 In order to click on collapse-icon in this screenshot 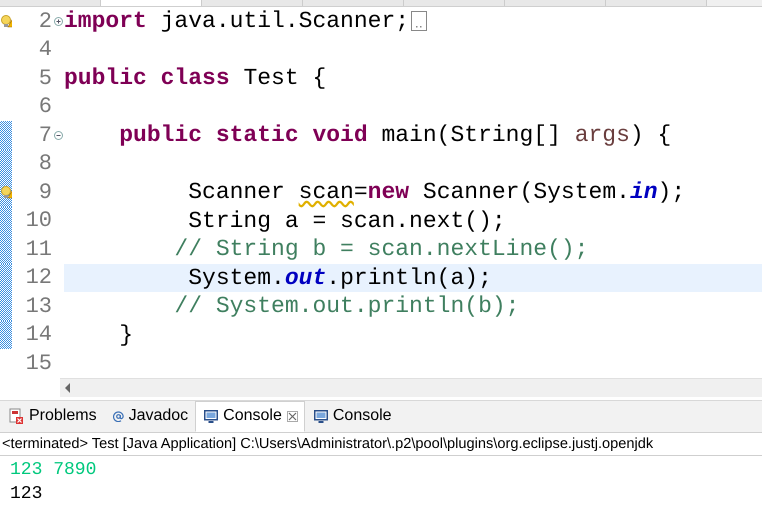, I will do `click(58, 135)`.